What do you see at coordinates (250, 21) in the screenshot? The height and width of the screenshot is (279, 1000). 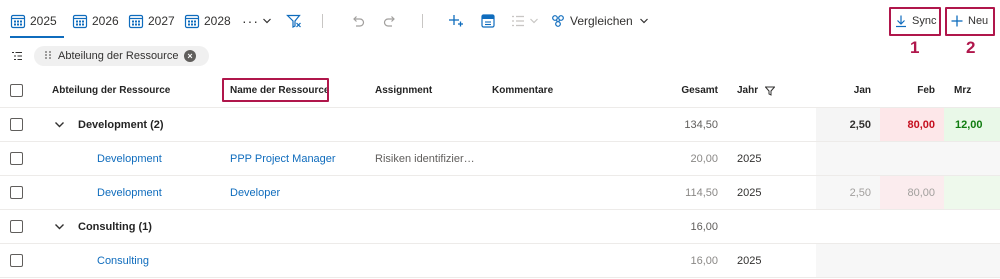 I see `more-label: ···` at bounding box center [250, 21].